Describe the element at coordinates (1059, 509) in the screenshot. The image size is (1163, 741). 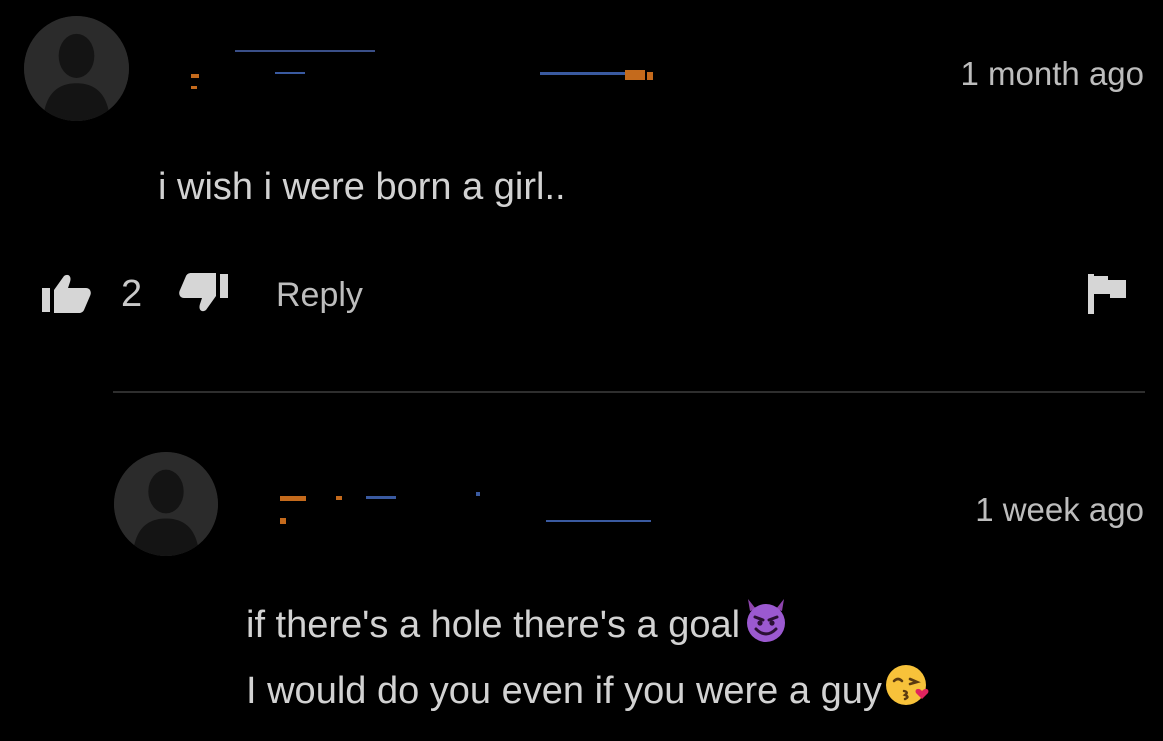
I see `comment-timestamp: 1 week ago` at that location.